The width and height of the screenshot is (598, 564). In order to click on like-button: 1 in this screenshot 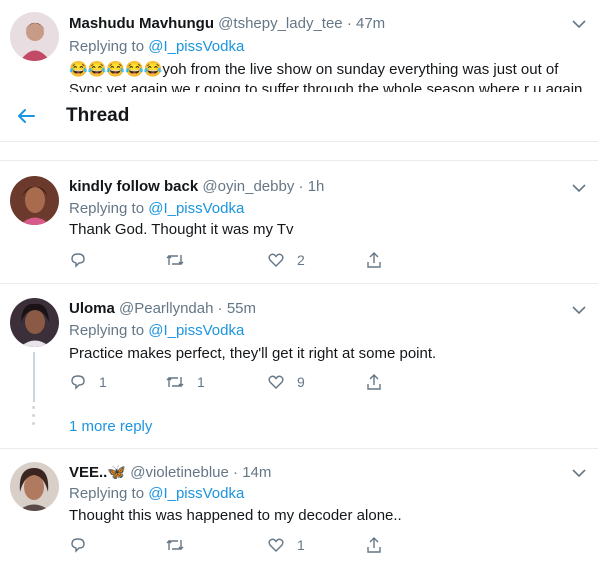, I will do `click(286, 545)`.